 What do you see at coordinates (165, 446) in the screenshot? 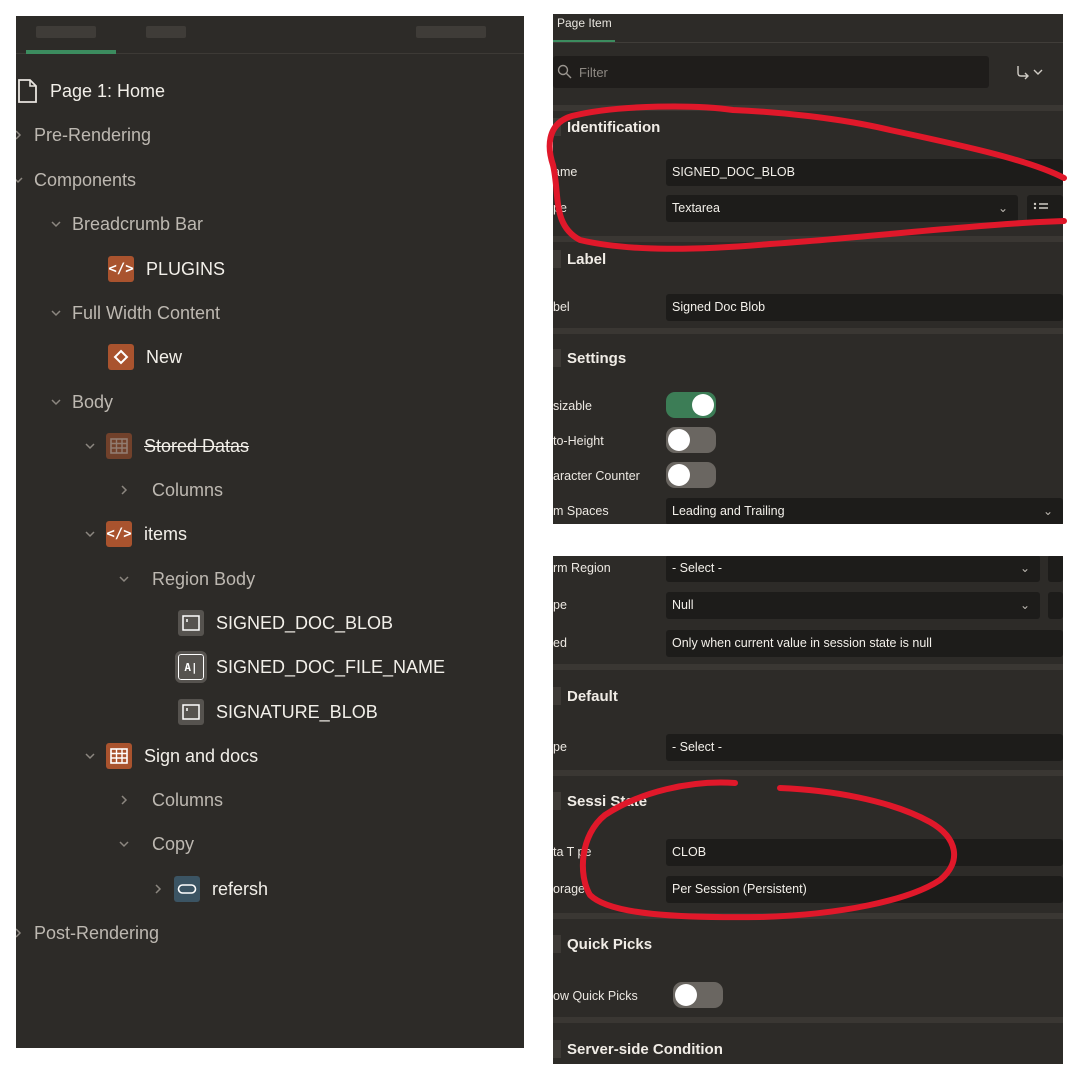
I see `tree-node-stored-datas: Stored Datas` at bounding box center [165, 446].